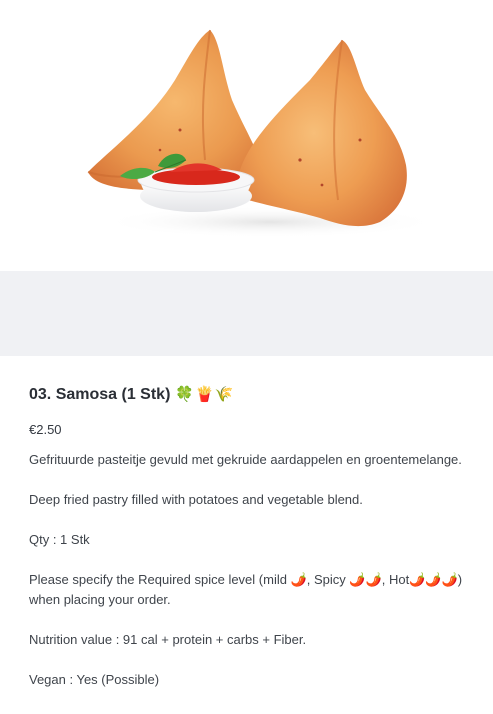  Describe the element at coordinates (328, 579) in the screenshot. I see `spice-spicy-label: , Spicy` at that location.